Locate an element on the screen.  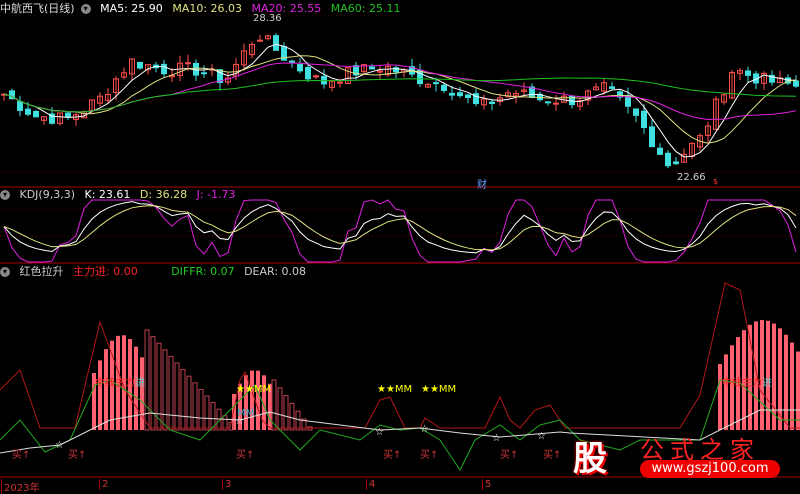
mm-label: MM is located at coordinates (246, 413).